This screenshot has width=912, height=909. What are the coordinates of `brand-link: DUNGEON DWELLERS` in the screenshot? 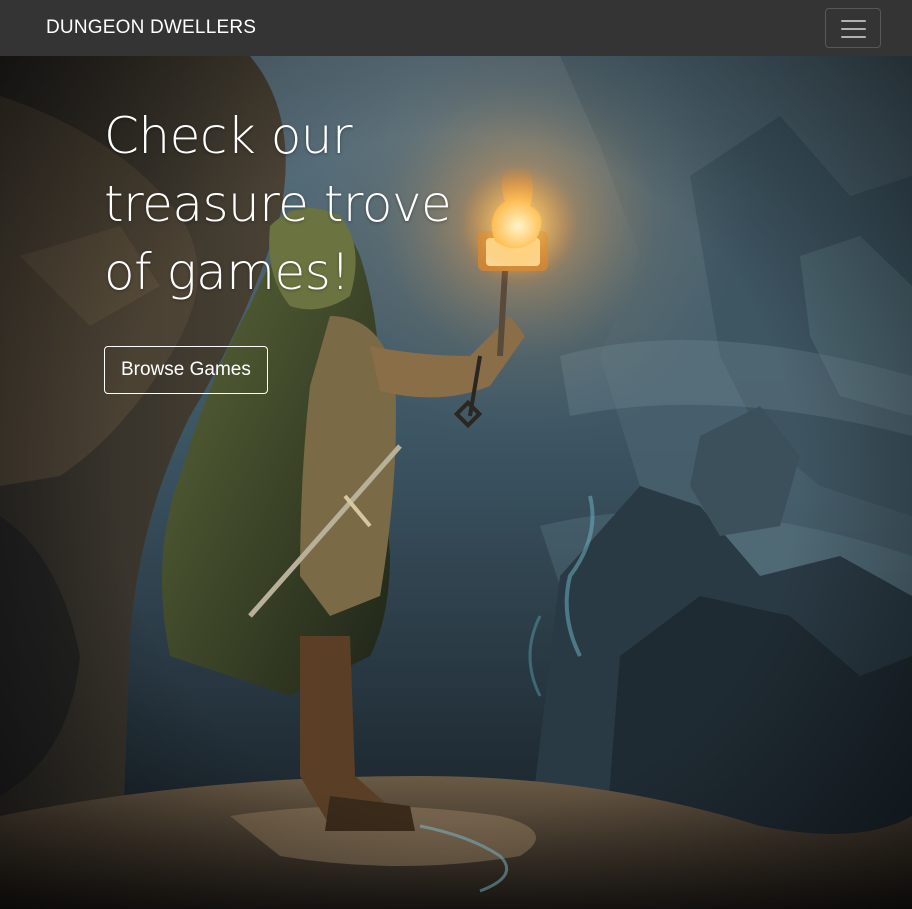 It's located at (151, 28).